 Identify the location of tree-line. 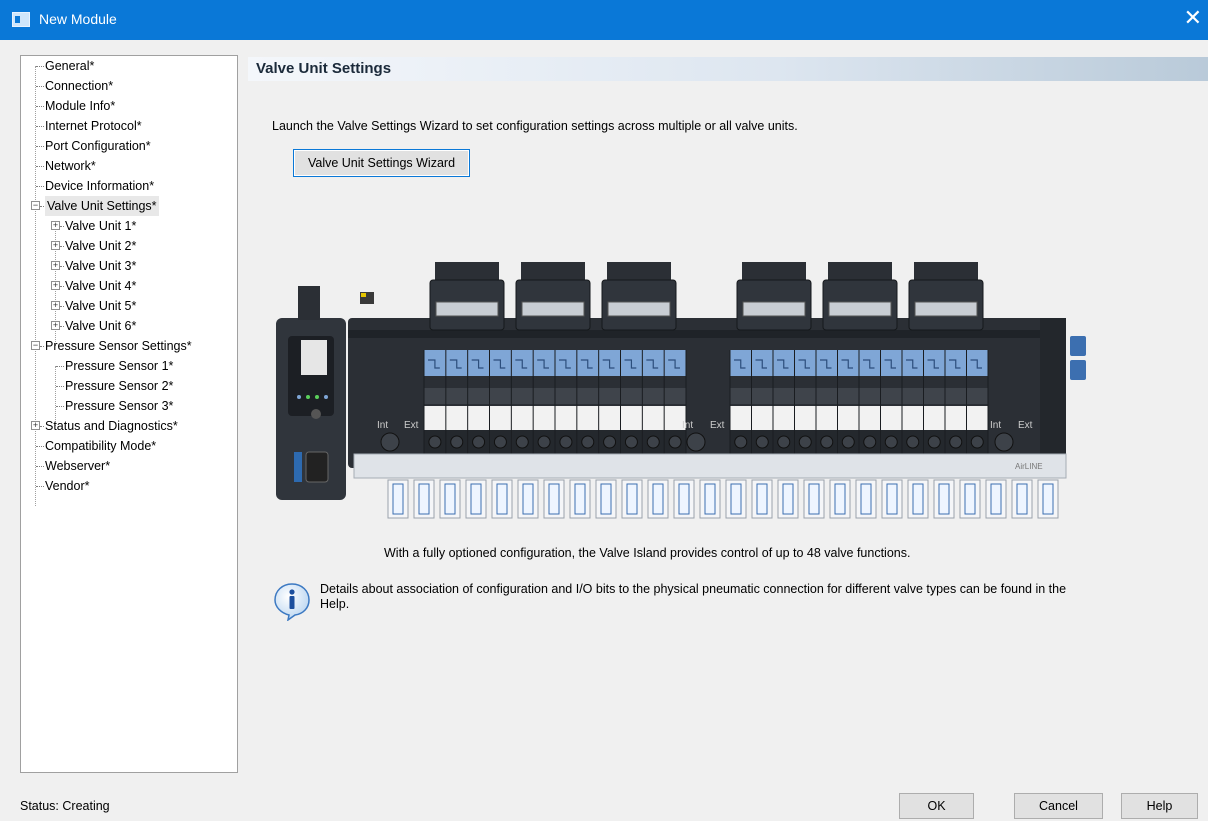
(35, 286).